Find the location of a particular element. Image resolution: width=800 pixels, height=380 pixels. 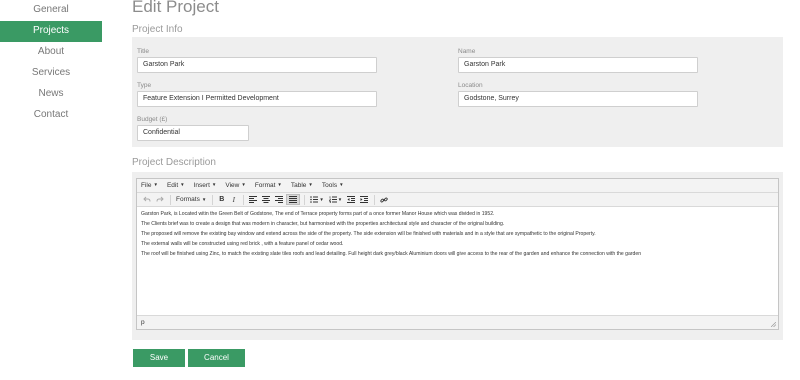

indent-icon is located at coordinates (364, 199).